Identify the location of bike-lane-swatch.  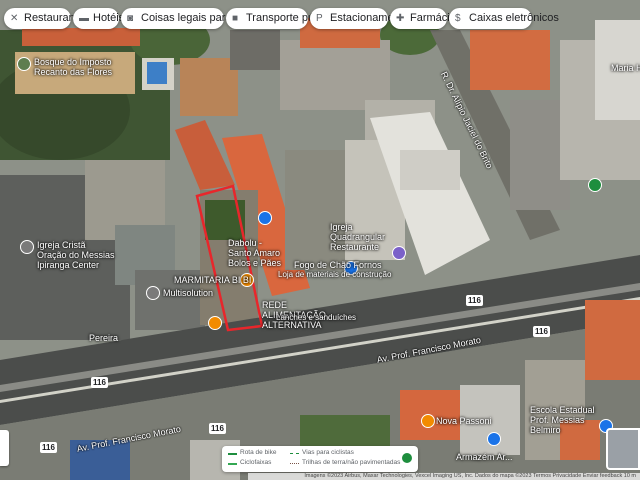
(232, 464).